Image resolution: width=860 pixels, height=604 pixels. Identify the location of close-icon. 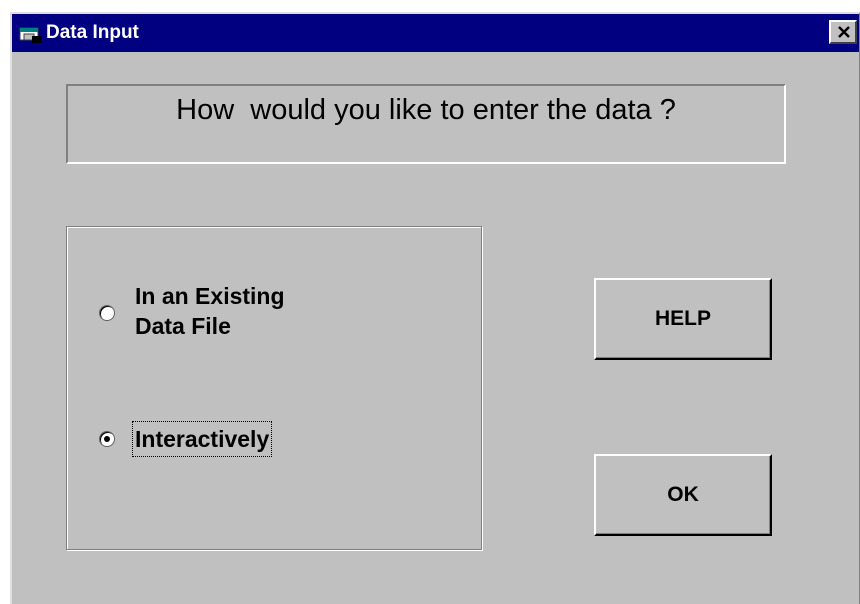
(844, 32).